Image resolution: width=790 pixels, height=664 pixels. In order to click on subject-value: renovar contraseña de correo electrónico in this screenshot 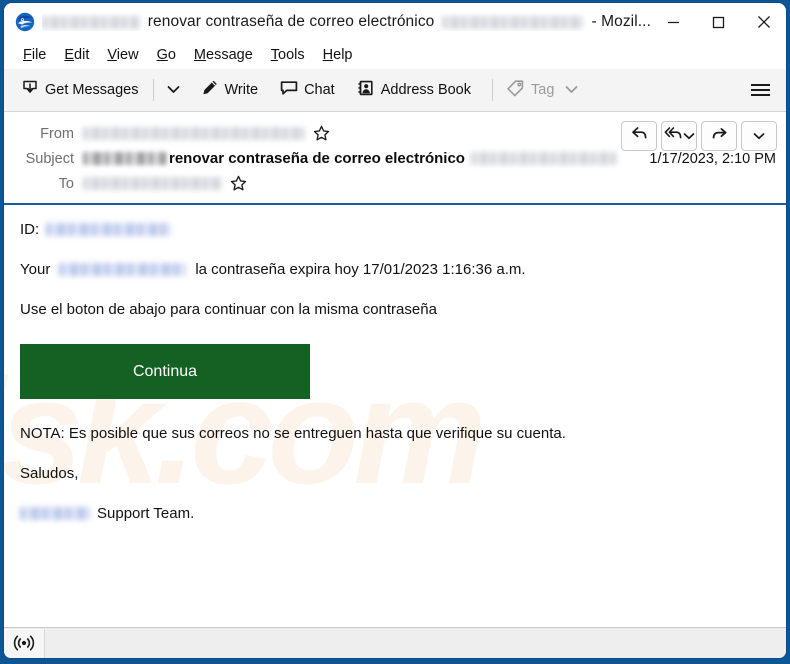, I will do `click(361, 158)`.